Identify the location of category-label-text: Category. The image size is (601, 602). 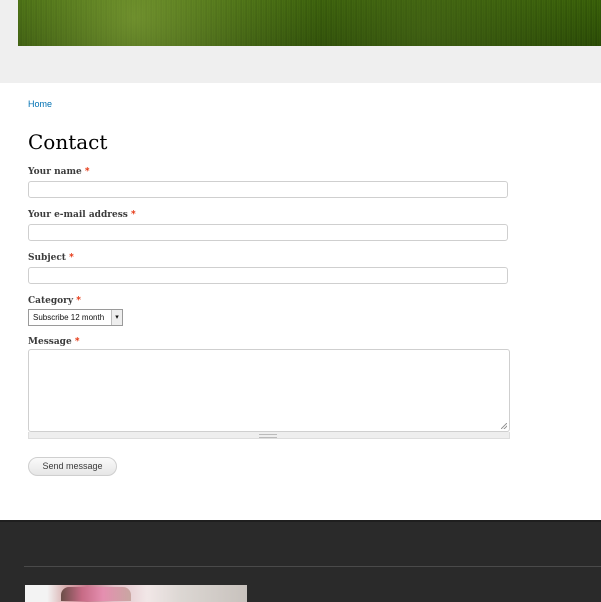
(51, 301).